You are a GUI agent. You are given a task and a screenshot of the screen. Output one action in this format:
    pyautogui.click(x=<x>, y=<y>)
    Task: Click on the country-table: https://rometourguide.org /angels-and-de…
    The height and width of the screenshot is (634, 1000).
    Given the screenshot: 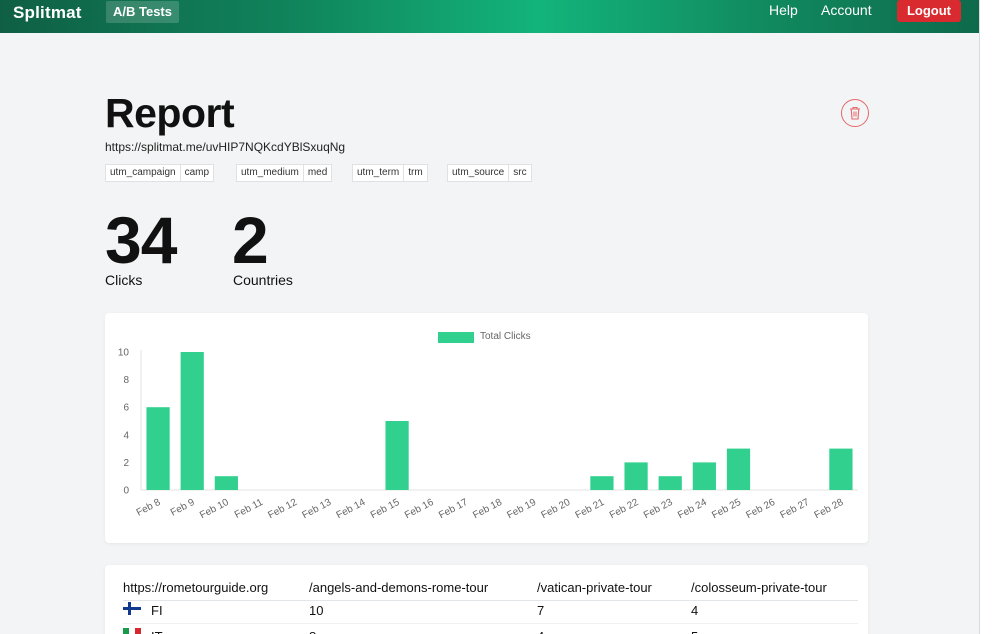 What is the action you would take?
    pyautogui.click(x=486, y=599)
    